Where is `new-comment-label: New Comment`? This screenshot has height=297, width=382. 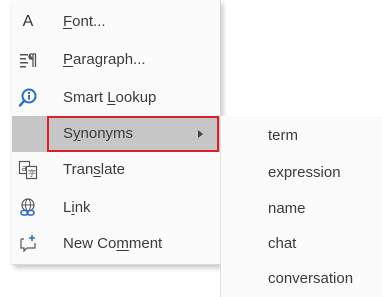
new-comment-label: New Comment is located at coordinates (113, 243).